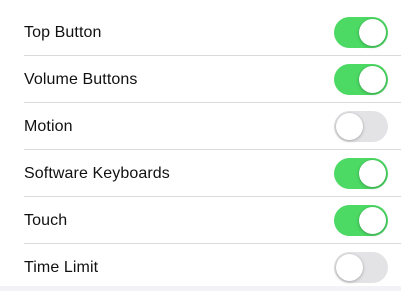 The height and width of the screenshot is (291, 401). What do you see at coordinates (61, 267) in the screenshot?
I see `time-limit-label: Time Limit` at bounding box center [61, 267].